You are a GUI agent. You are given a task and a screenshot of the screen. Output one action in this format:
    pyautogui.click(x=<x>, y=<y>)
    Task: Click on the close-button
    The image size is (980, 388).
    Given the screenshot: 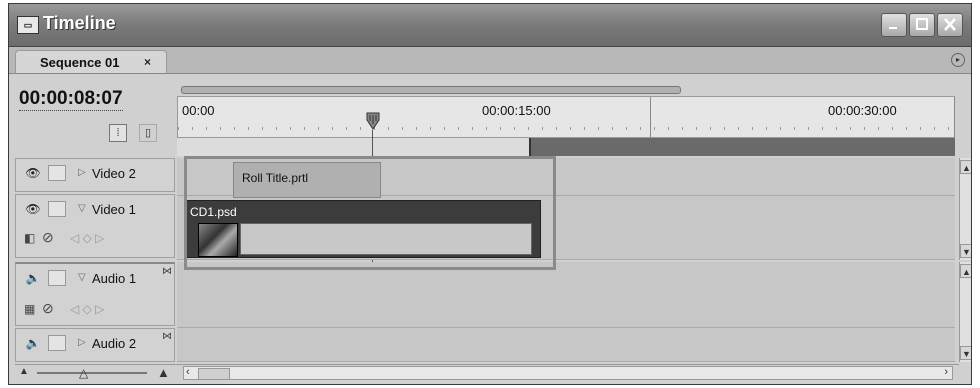 What is the action you would take?
    pyautogui.click(x=950, y=25)
    